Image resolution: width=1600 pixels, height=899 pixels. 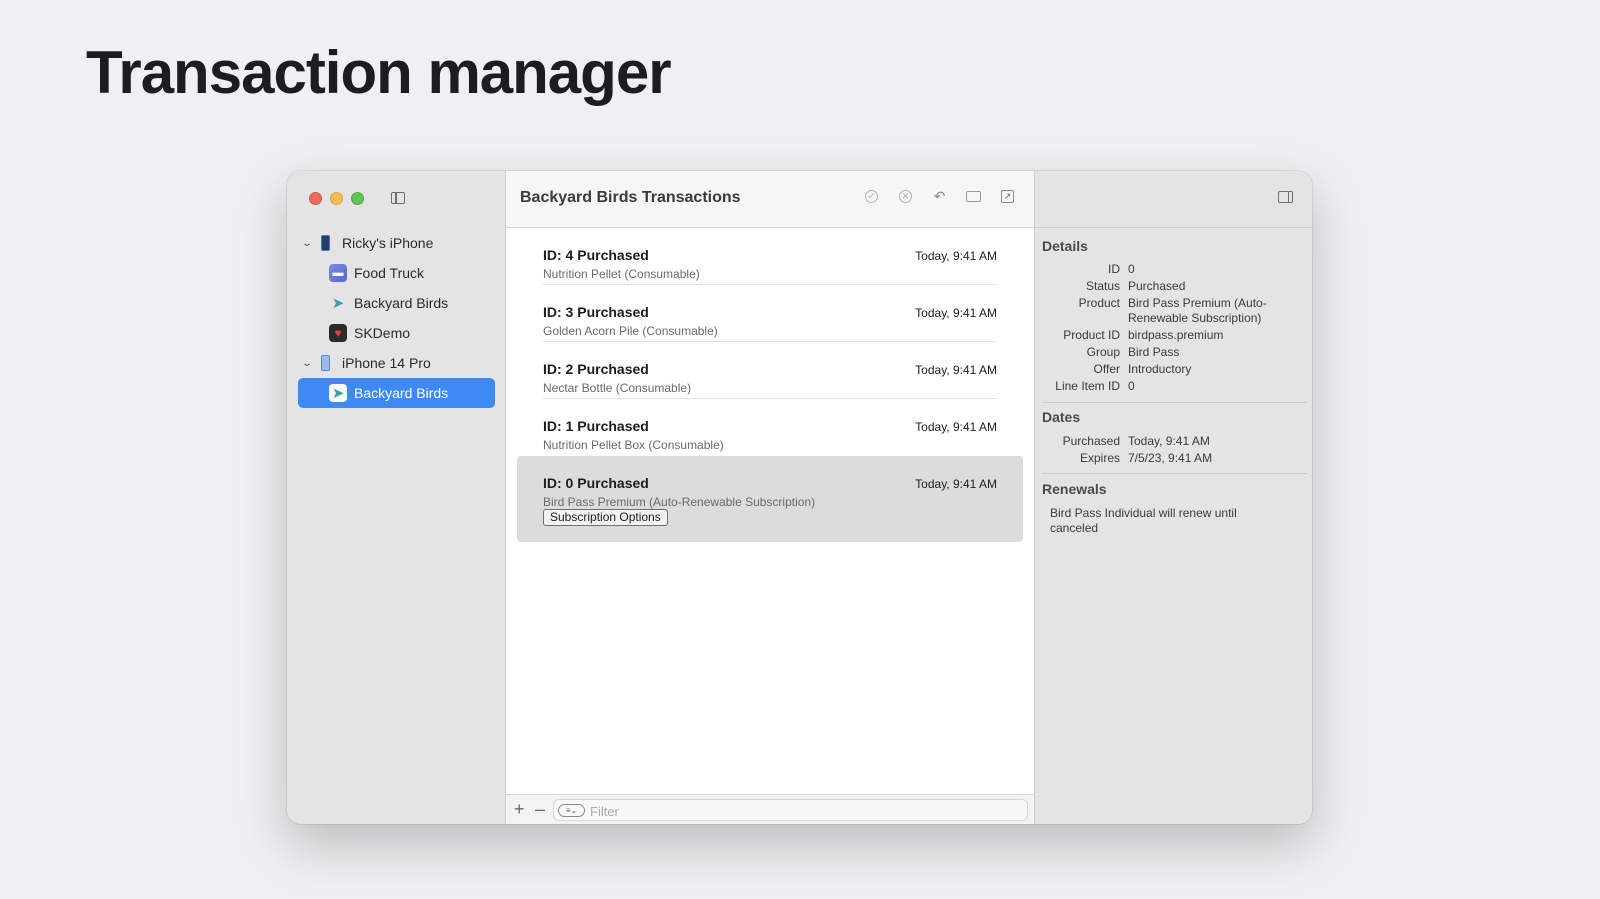 I want to click on toolbar-title: Backyard Birds Transactions, so click(x=630, y=197).